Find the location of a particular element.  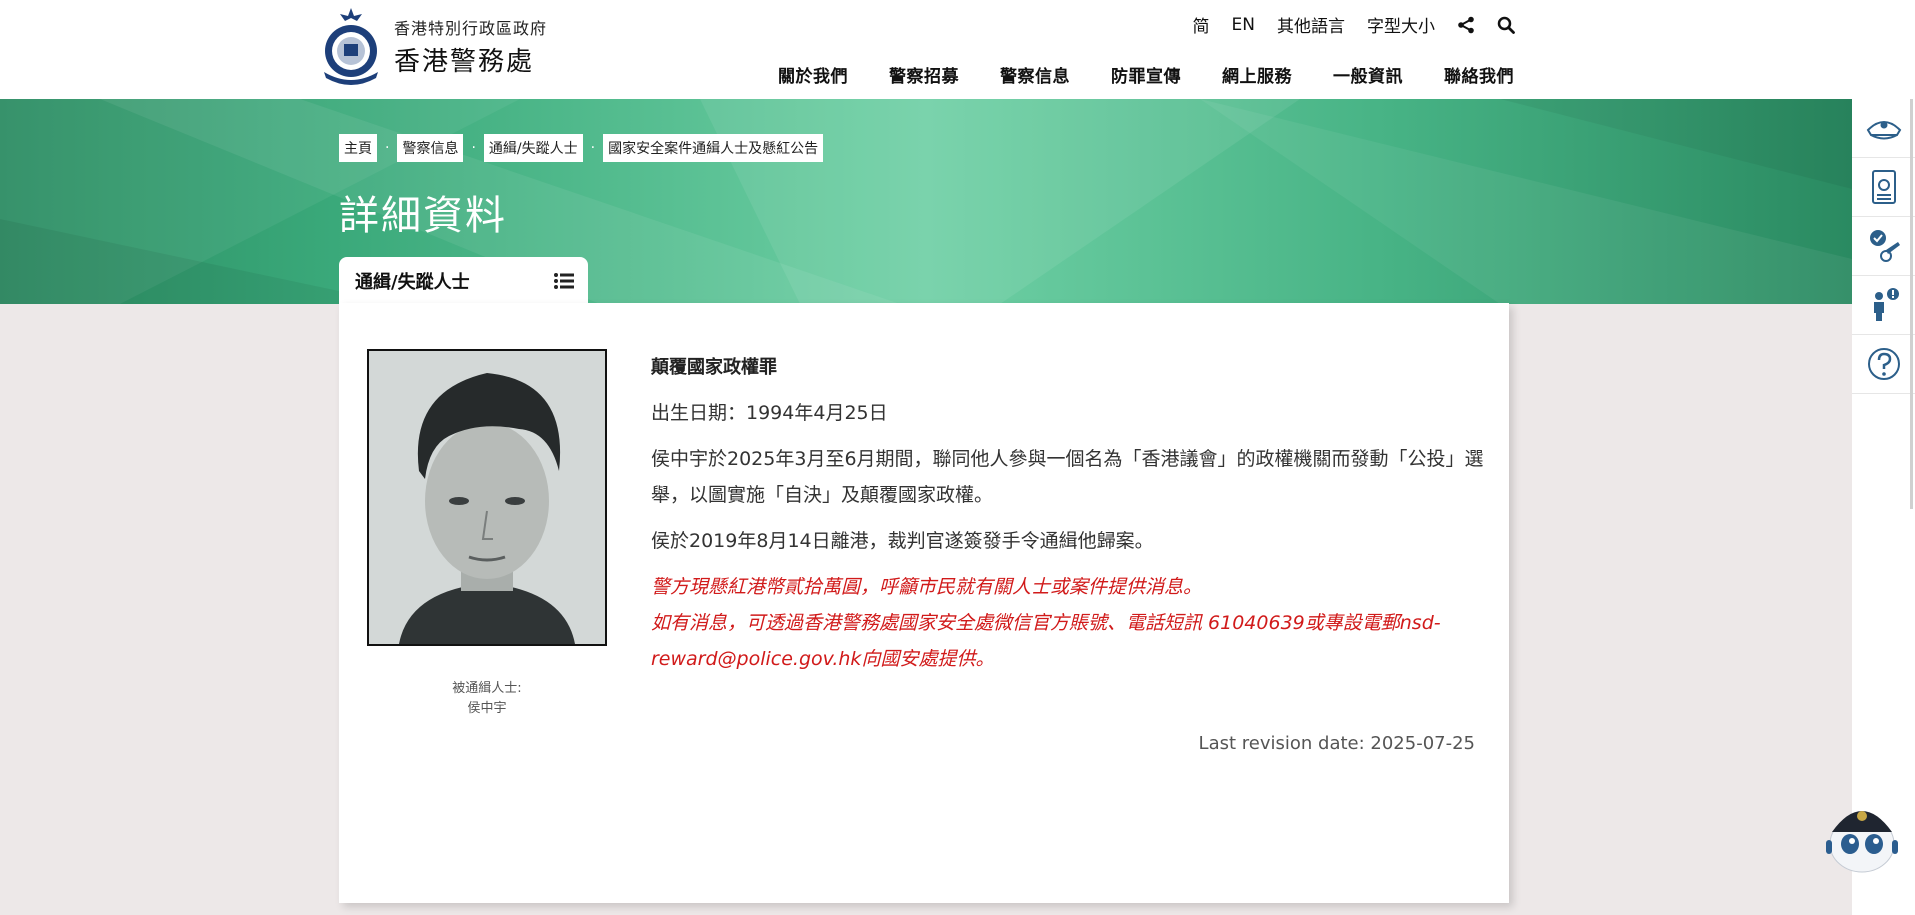

site-logo: 香港特別行政區政府 香港警務處 is located at coordinates (431, 46).